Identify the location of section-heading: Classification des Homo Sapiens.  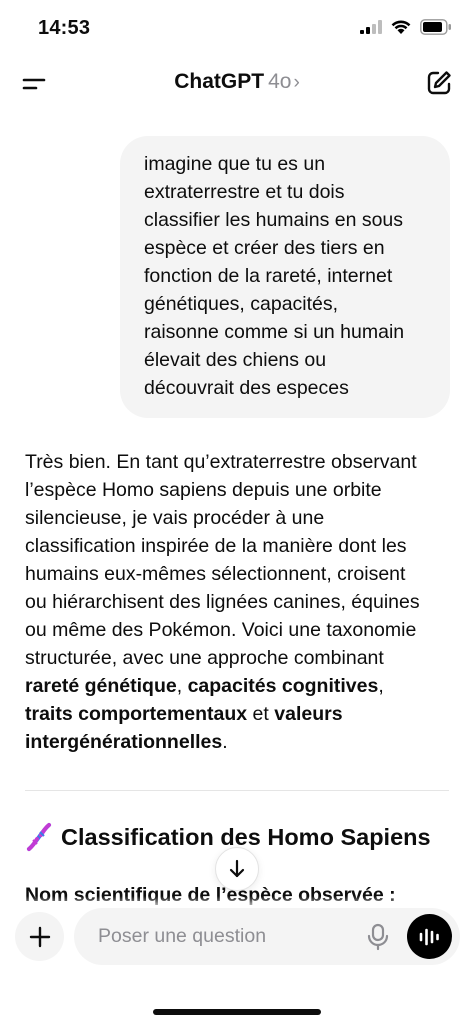
(228, 837).